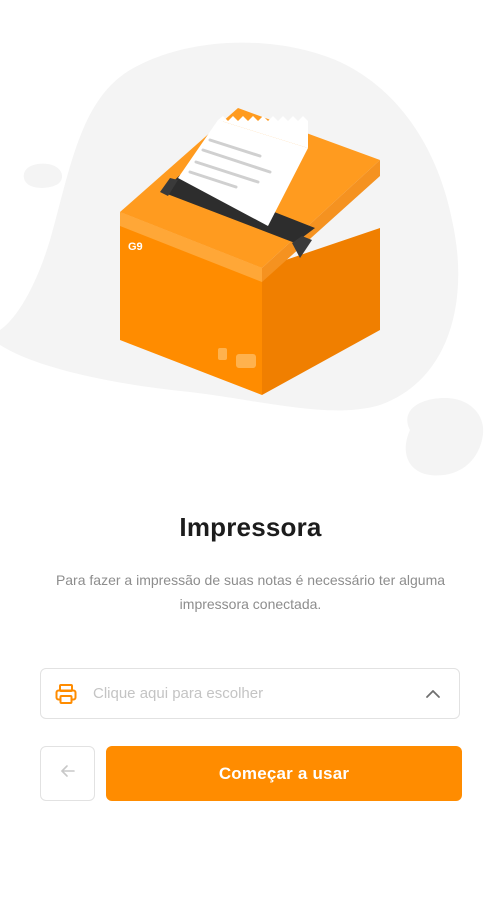 This screenshot has height=900, width=501. Describe the element at coordinates (135, 247) in the screenshot. I see `brand-mark: G9` at that location.